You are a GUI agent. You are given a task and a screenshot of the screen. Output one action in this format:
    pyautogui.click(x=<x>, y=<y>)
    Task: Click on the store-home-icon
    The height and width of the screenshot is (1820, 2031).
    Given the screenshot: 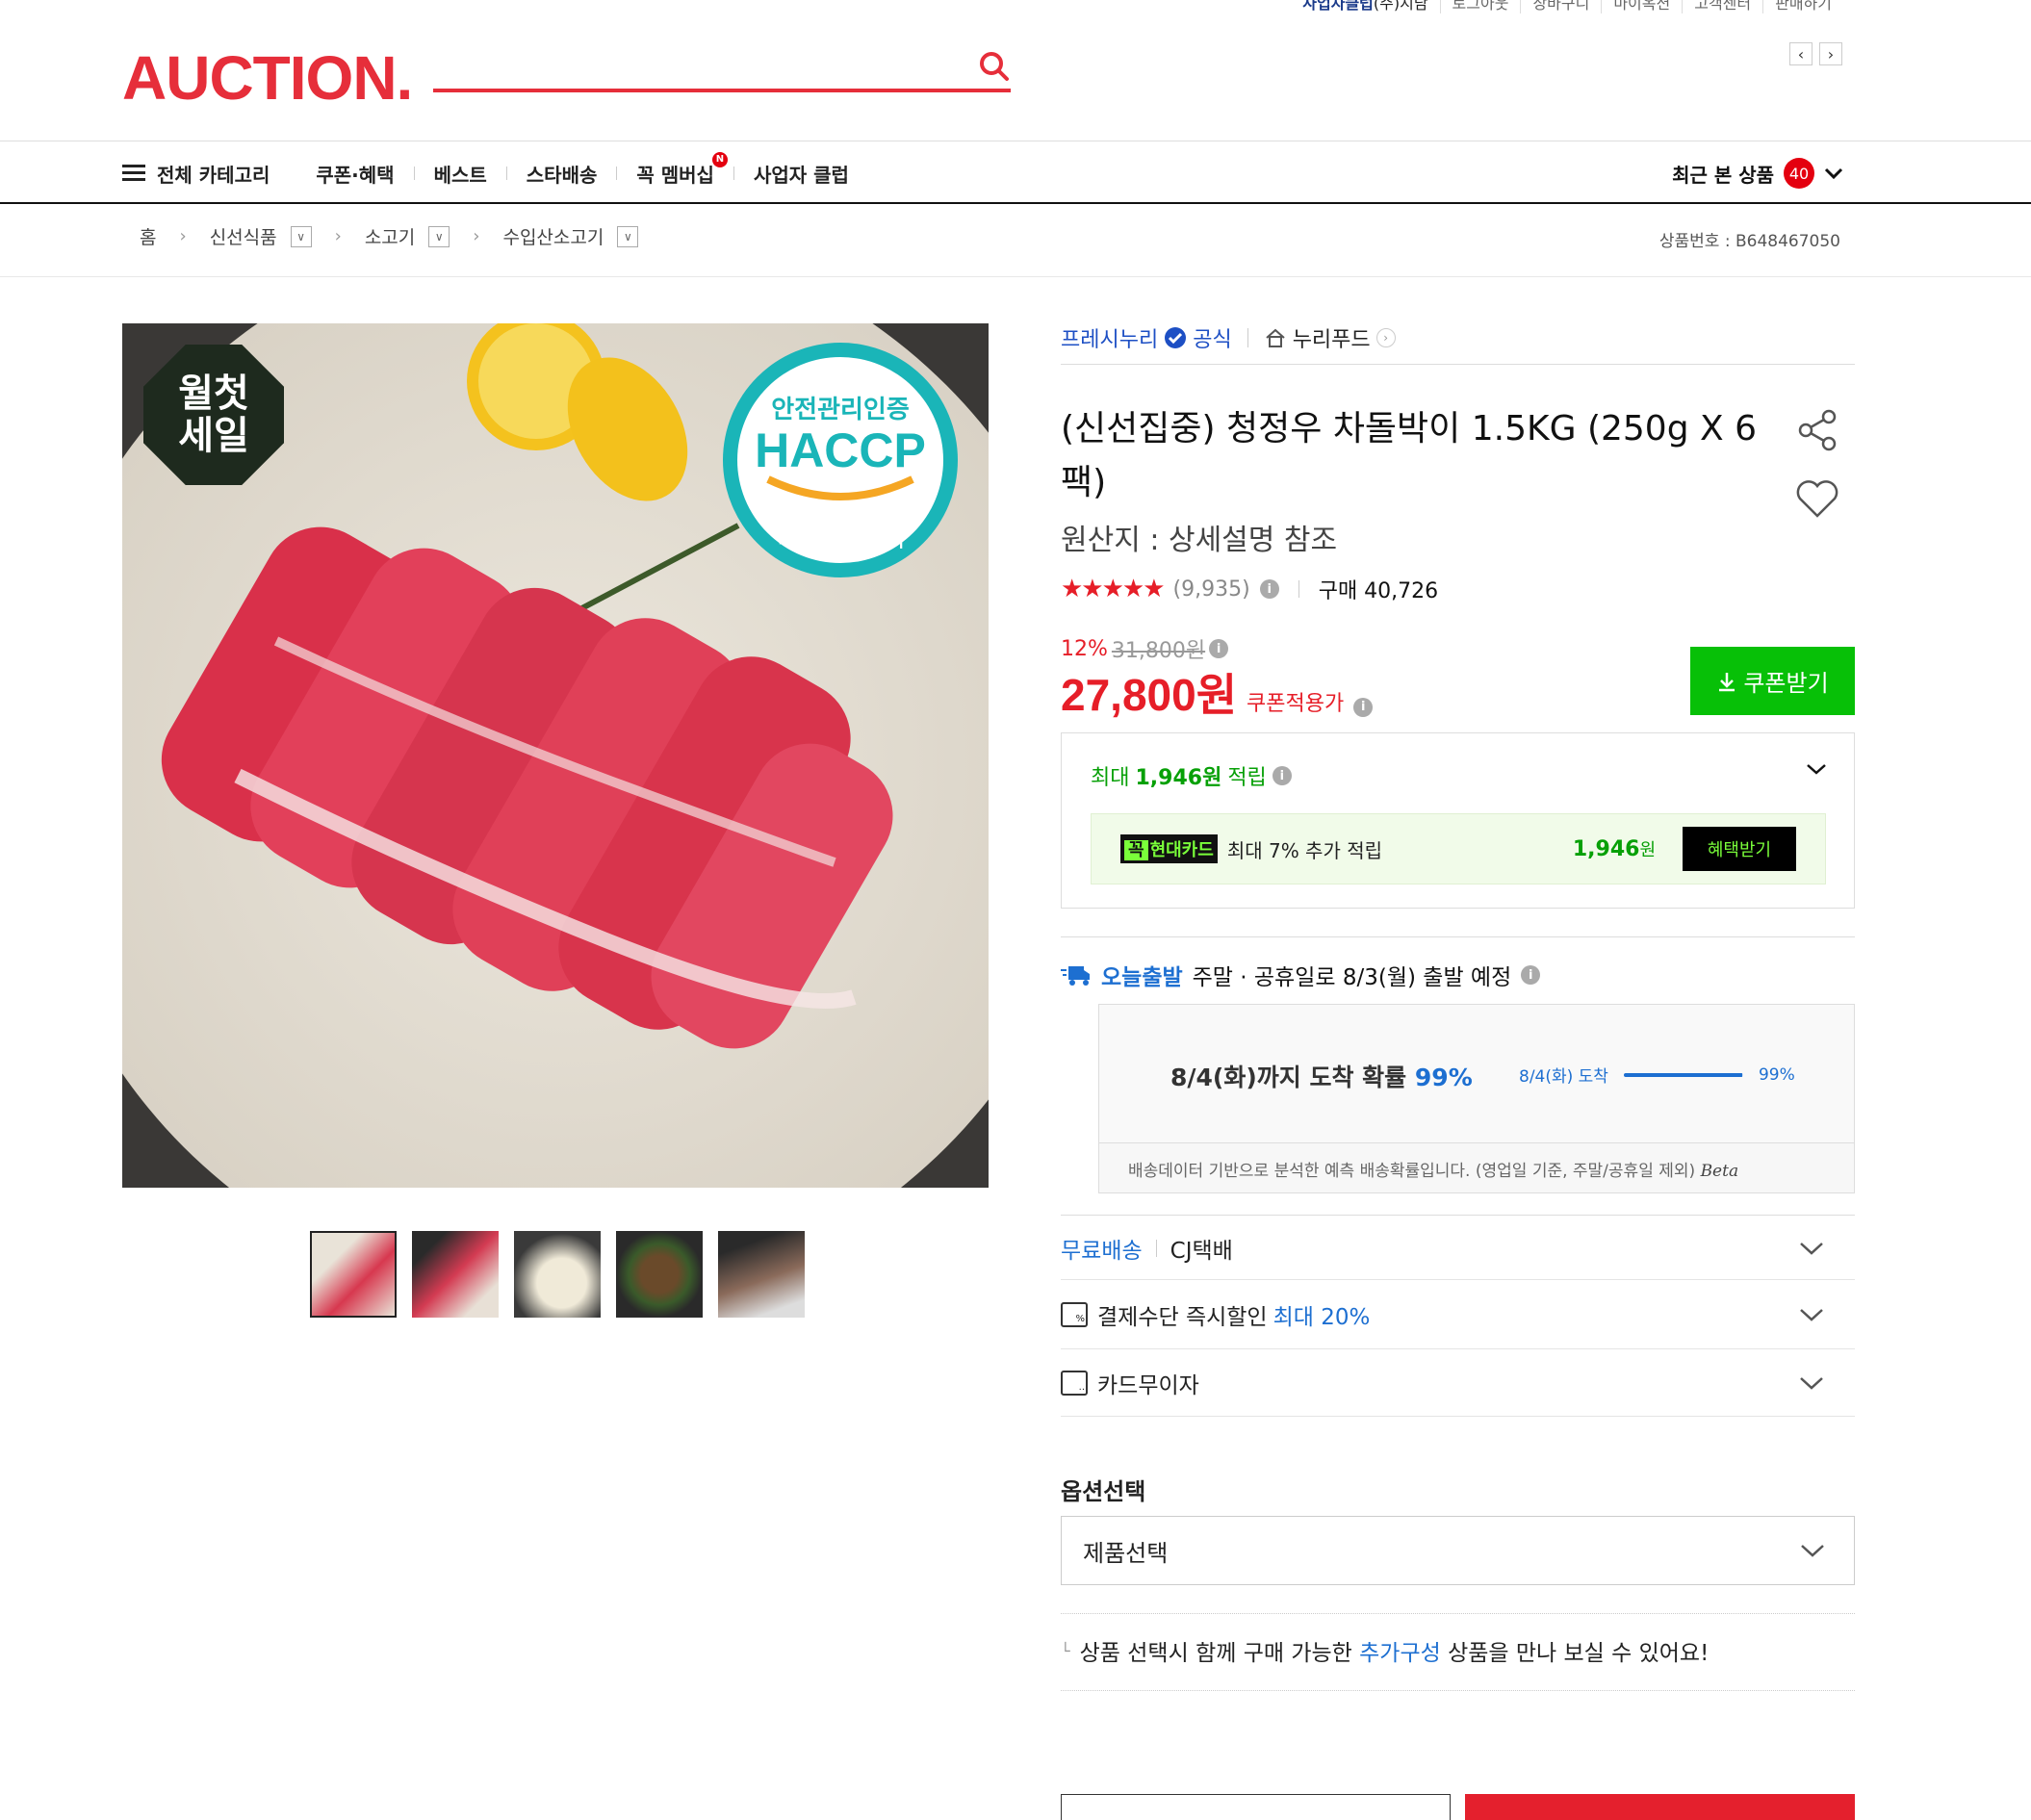 What is the action you would take?
    pyautogui.click(x=1275, y=338)
    